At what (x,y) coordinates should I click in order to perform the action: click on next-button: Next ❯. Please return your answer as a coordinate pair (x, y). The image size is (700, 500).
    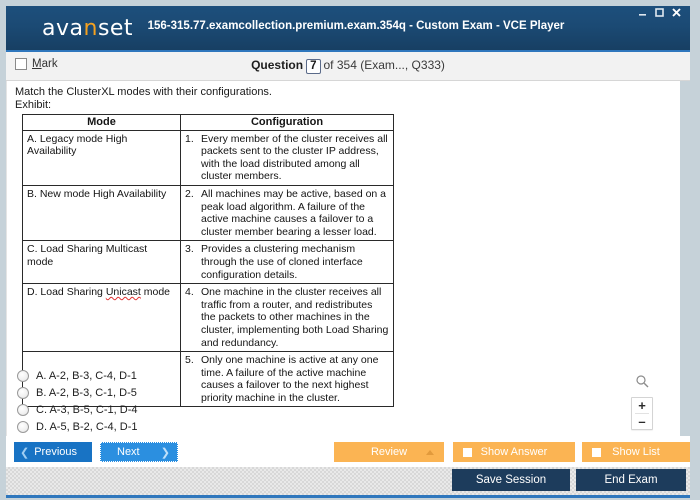
    Looking at the image, I should click on (139, 452).